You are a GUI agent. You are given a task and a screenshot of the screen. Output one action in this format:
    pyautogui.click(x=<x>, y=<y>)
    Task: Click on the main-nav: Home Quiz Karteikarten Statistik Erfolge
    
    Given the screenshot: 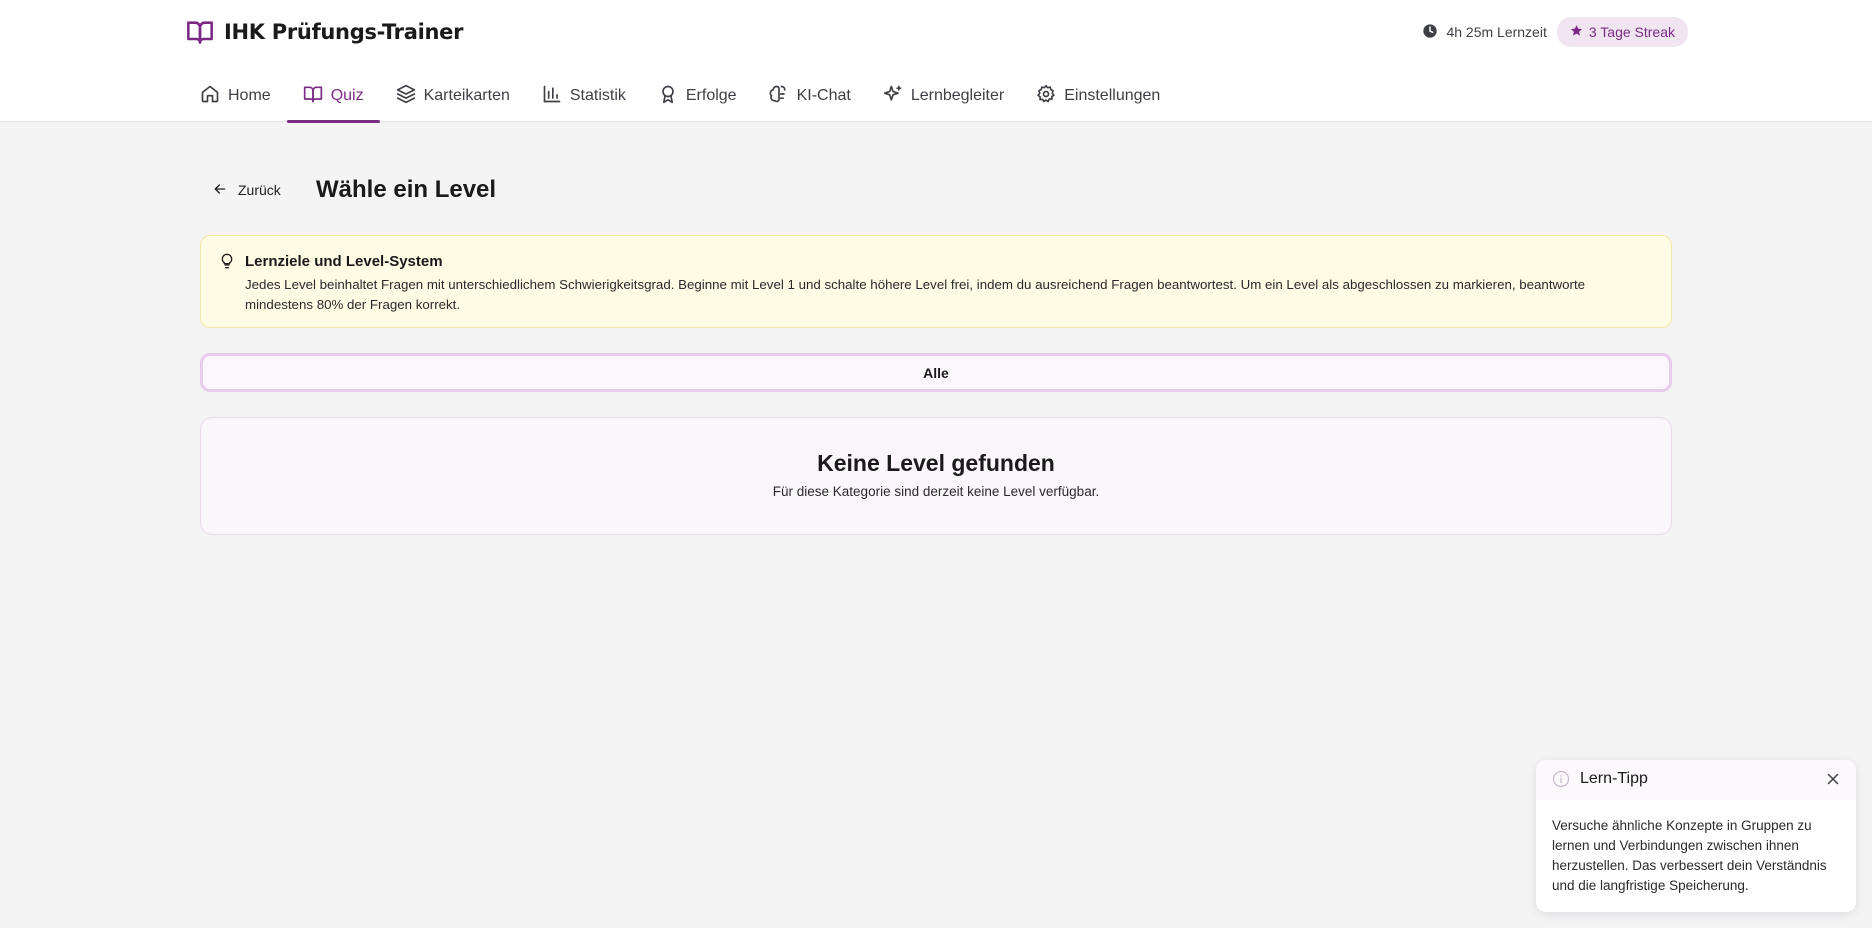 What is the action you would take?
    pyautogui.click(x=680, y=96)
    